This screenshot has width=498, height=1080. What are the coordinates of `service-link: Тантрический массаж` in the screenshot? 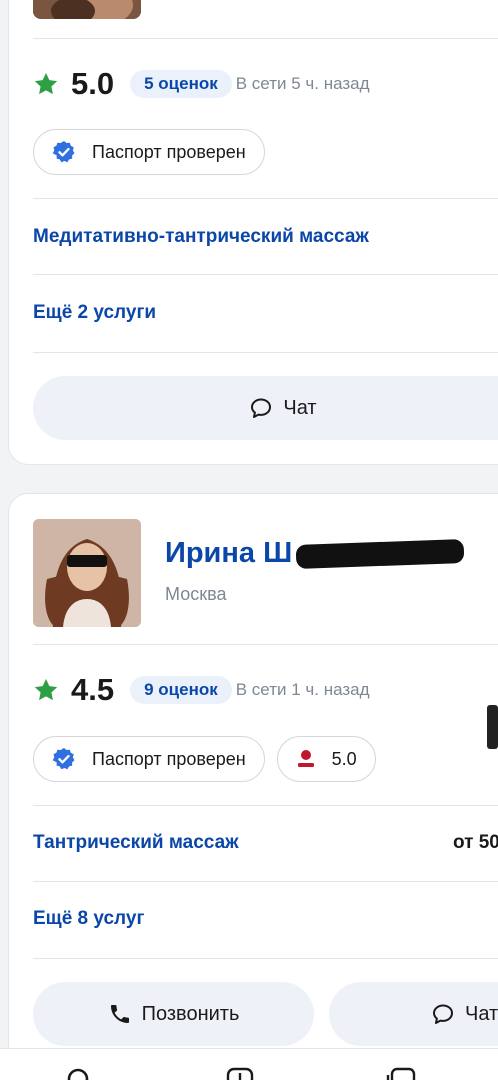 It's located at (136, 843).